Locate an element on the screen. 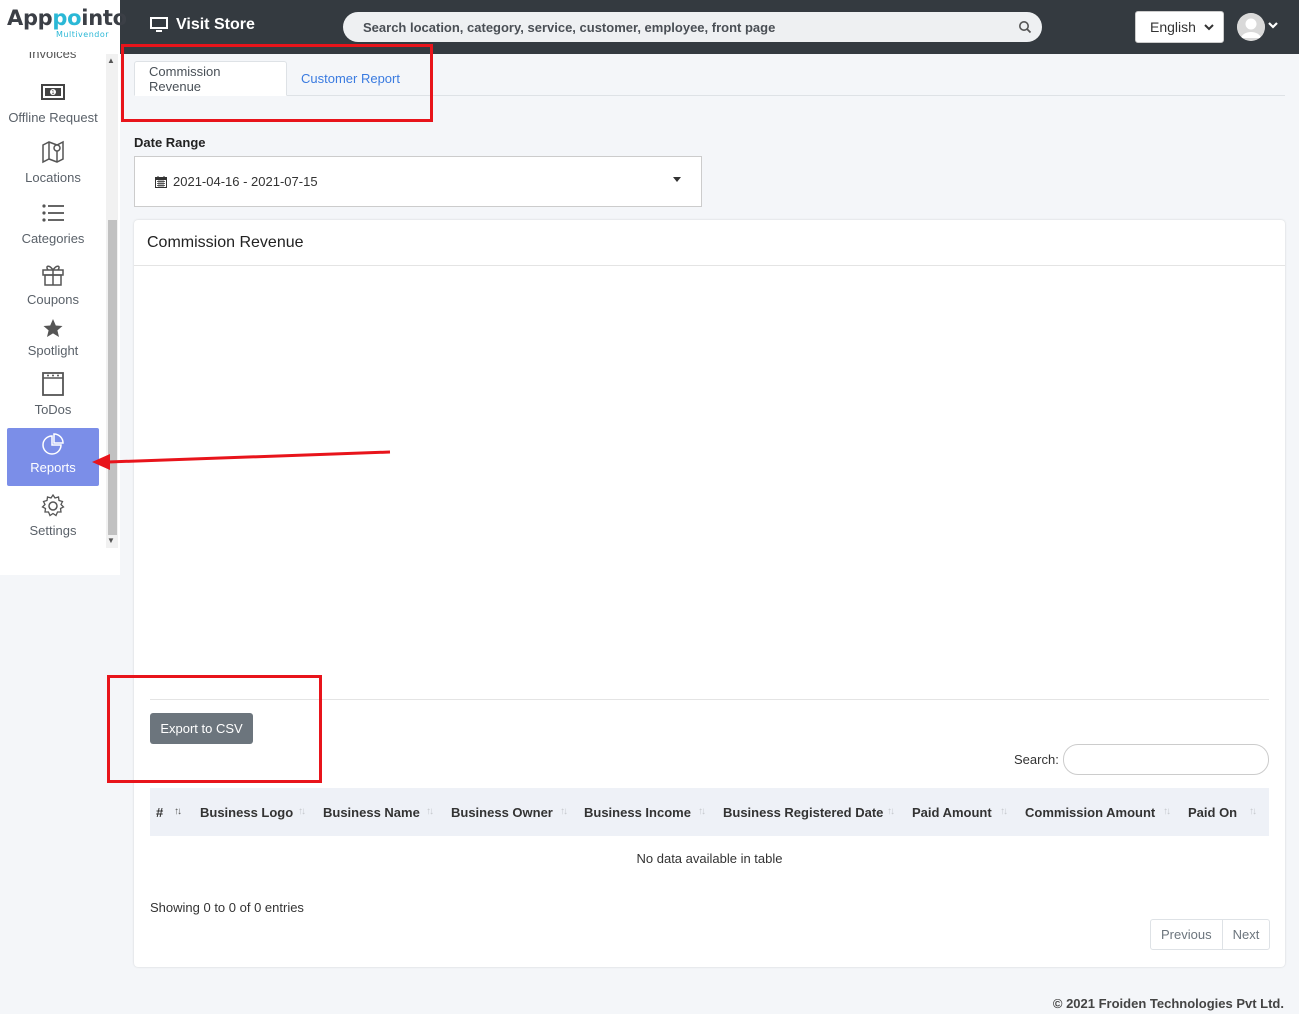 The height and width of the screenshot is (1014, 1299). footer-copyright: © 2021 Froiden Technologies Pvt Ltd. is located at coordinates (1168, 1003).